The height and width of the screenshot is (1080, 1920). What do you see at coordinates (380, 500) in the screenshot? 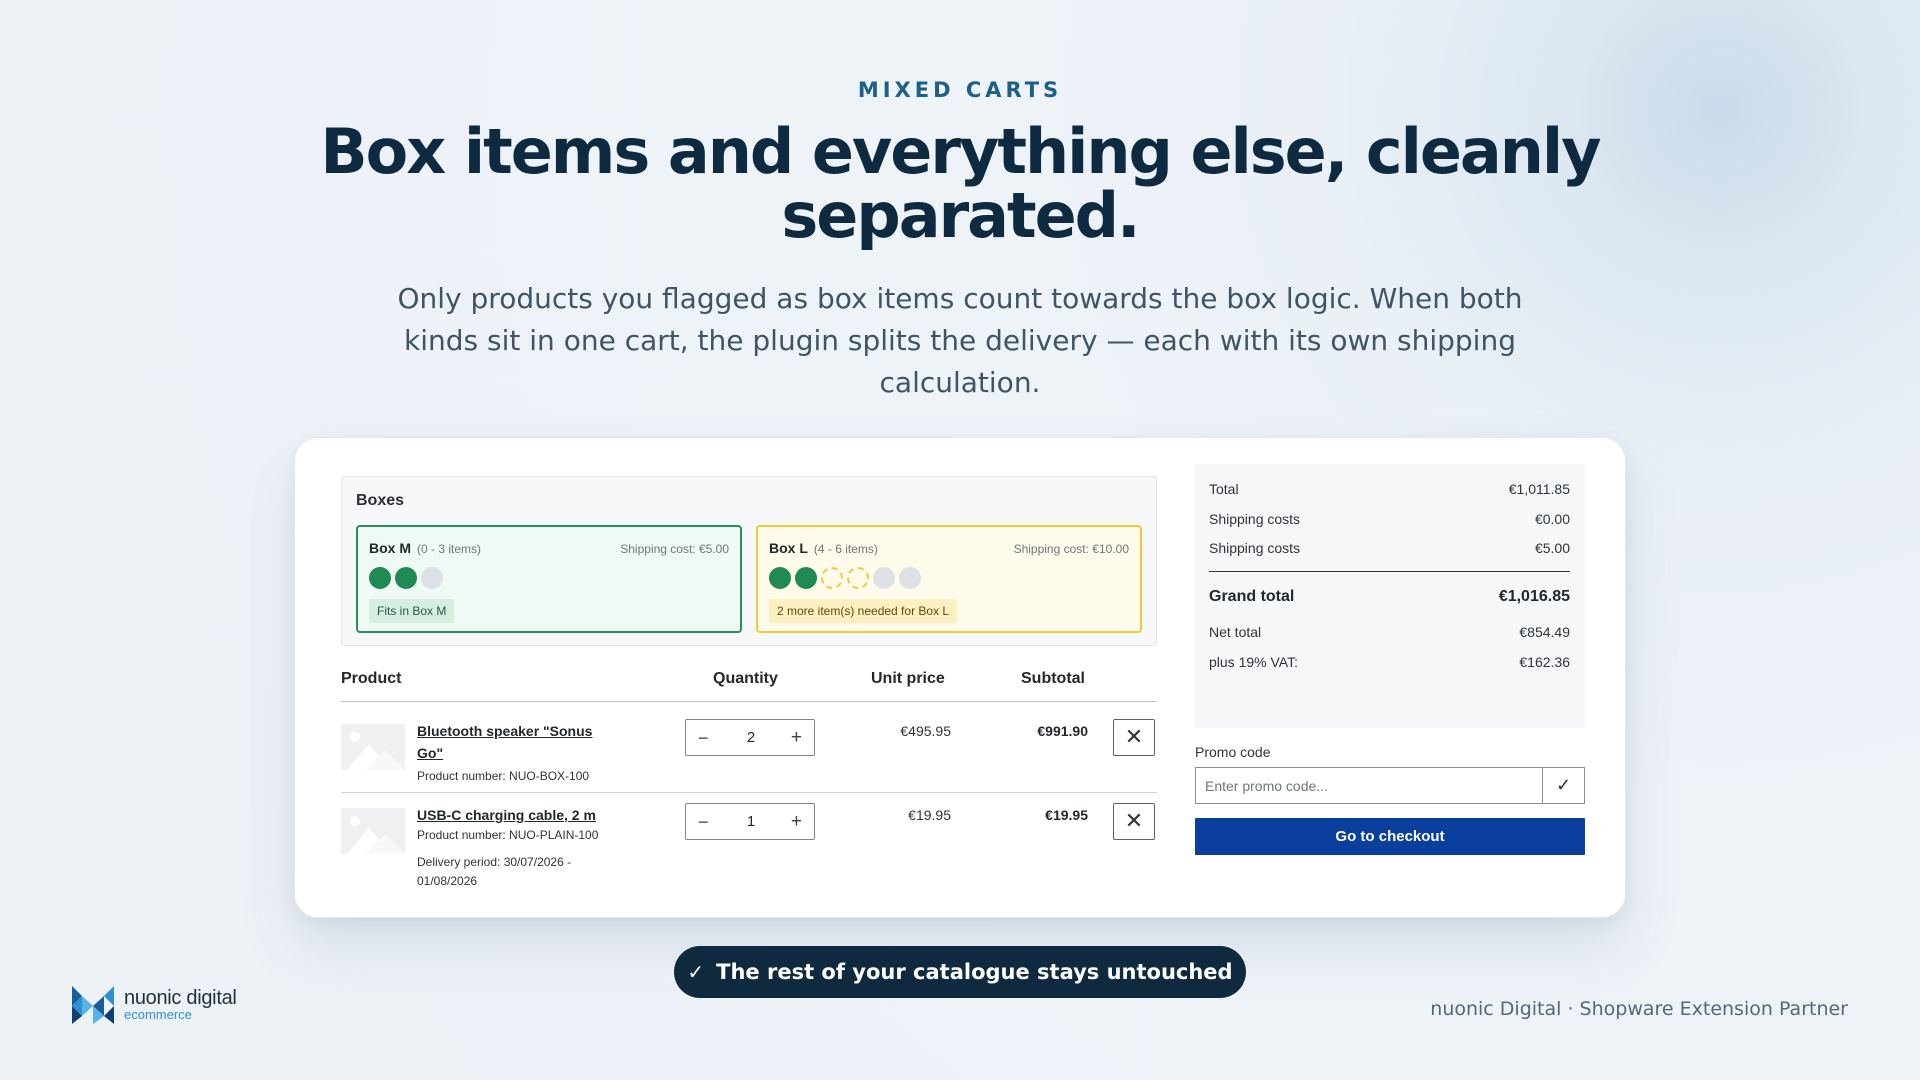
I see `boxes-title: Boxes` at bounding box center [380, 500].